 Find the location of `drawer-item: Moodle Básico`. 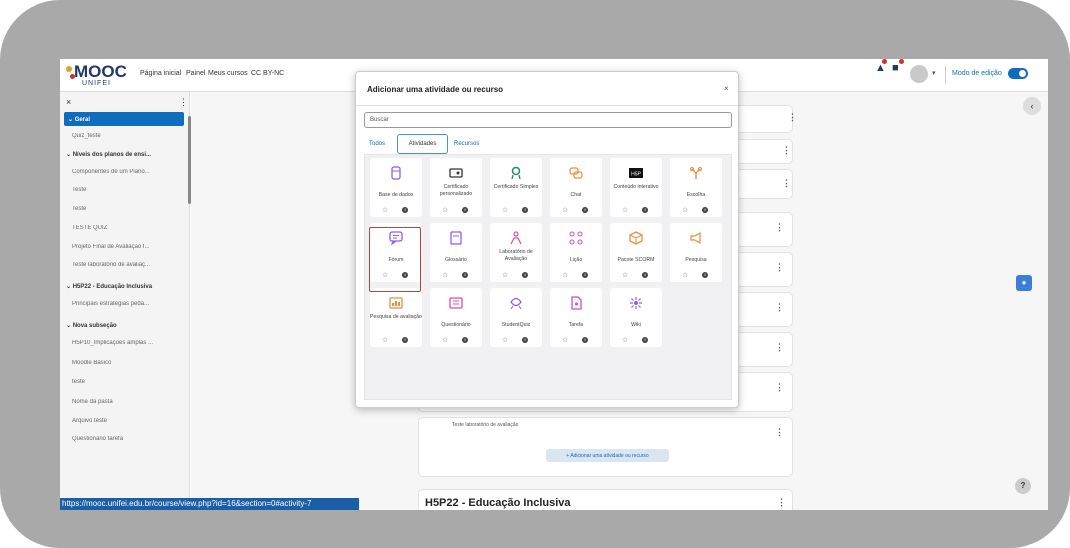

drawer-item: Moodle Básico is located at coordinates (122, 363).